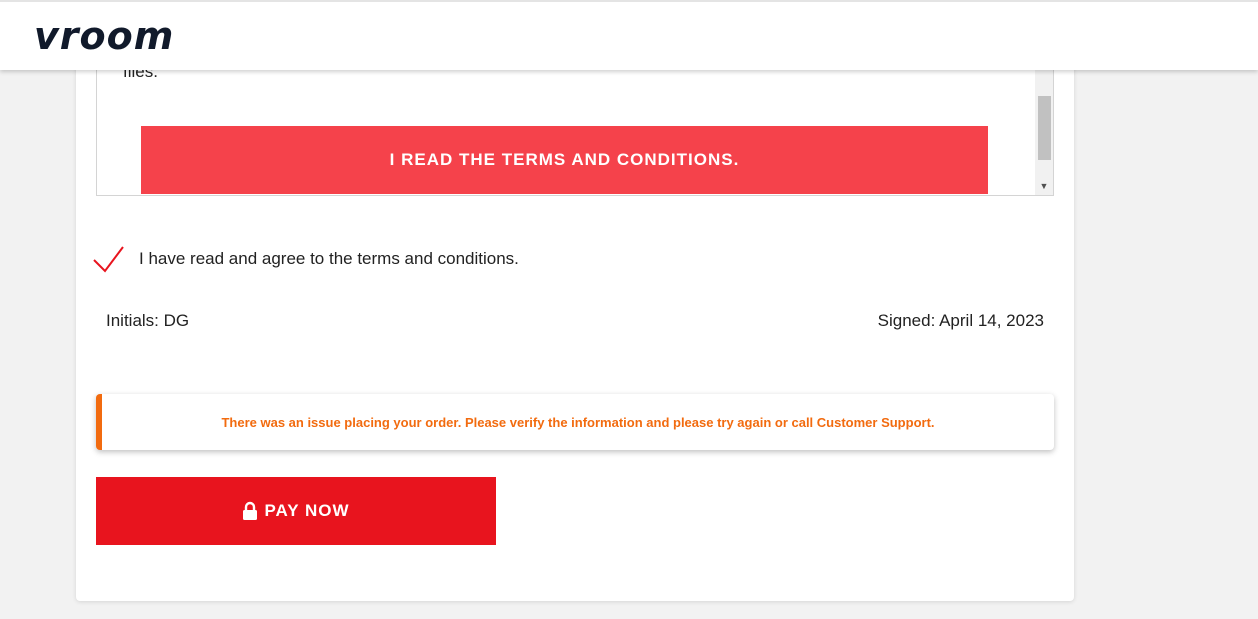 This screenshot has width=1258, height=619. Describe the element at coordinates (148, 320) in the screenshot. I see `initials-text: Initials: DG` at that location.